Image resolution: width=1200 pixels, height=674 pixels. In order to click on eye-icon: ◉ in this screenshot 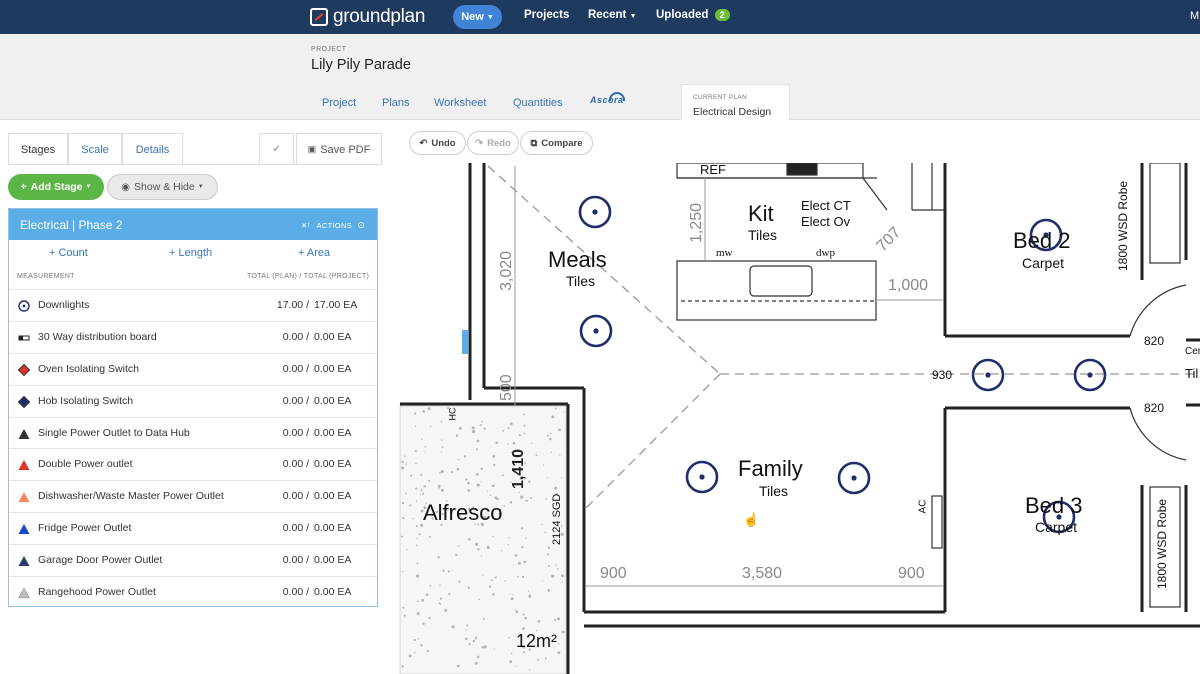, I will do `click(126, 187)`.